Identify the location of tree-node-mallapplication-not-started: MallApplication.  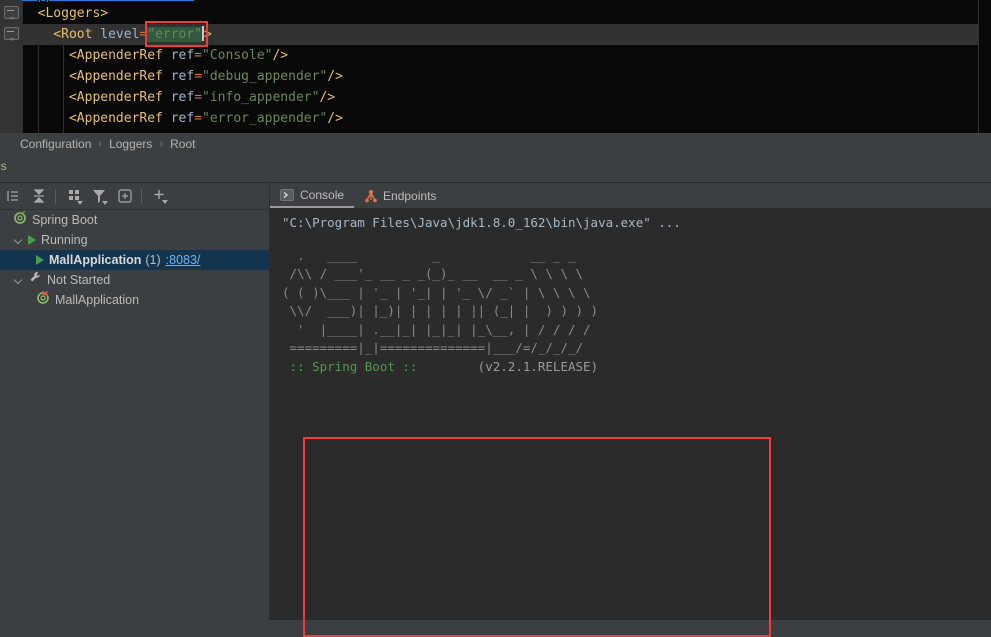
(134, 300).